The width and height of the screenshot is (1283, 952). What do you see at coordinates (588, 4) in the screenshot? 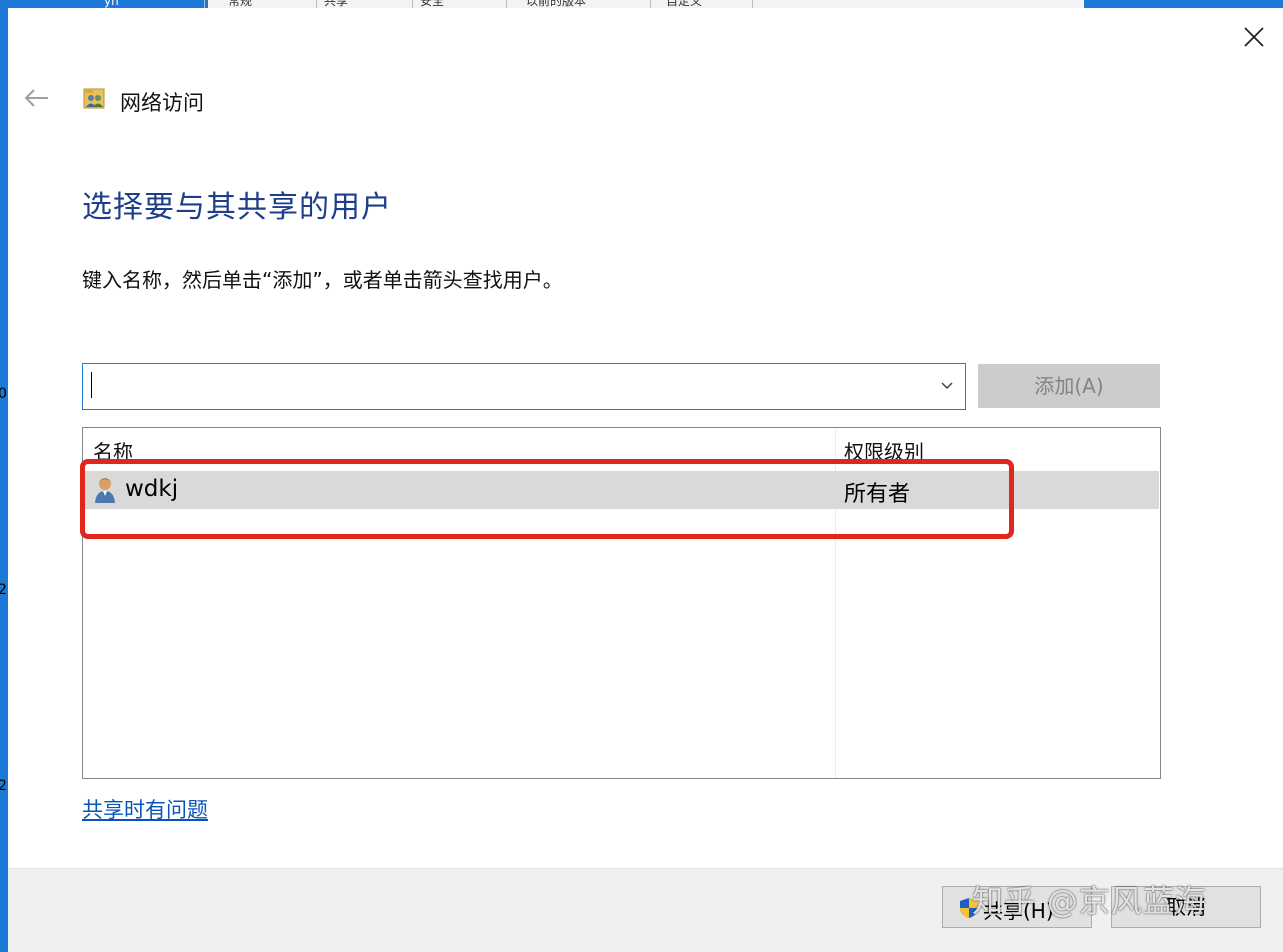
I see `background-tab: 以前的版本` at bounding box center [588, 4].